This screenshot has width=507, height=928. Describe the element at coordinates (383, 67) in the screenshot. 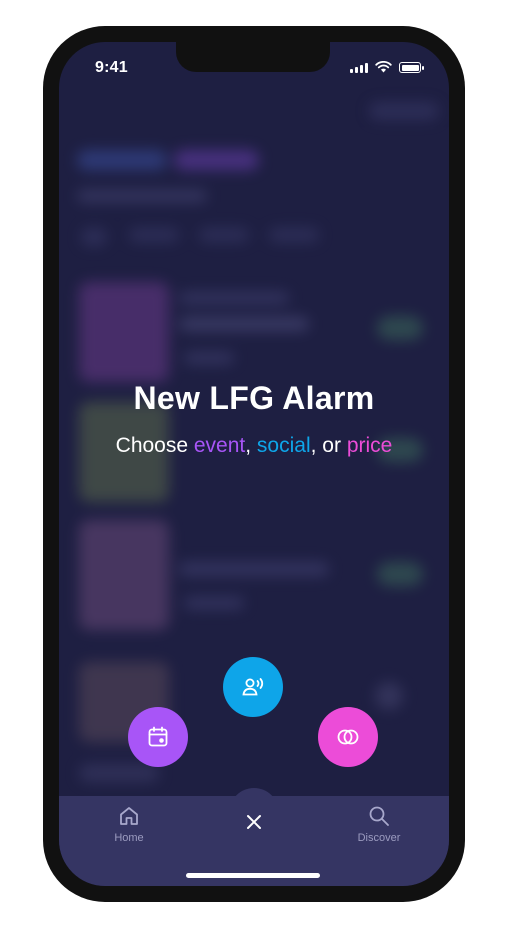

I see `wifi-icon` at that location.